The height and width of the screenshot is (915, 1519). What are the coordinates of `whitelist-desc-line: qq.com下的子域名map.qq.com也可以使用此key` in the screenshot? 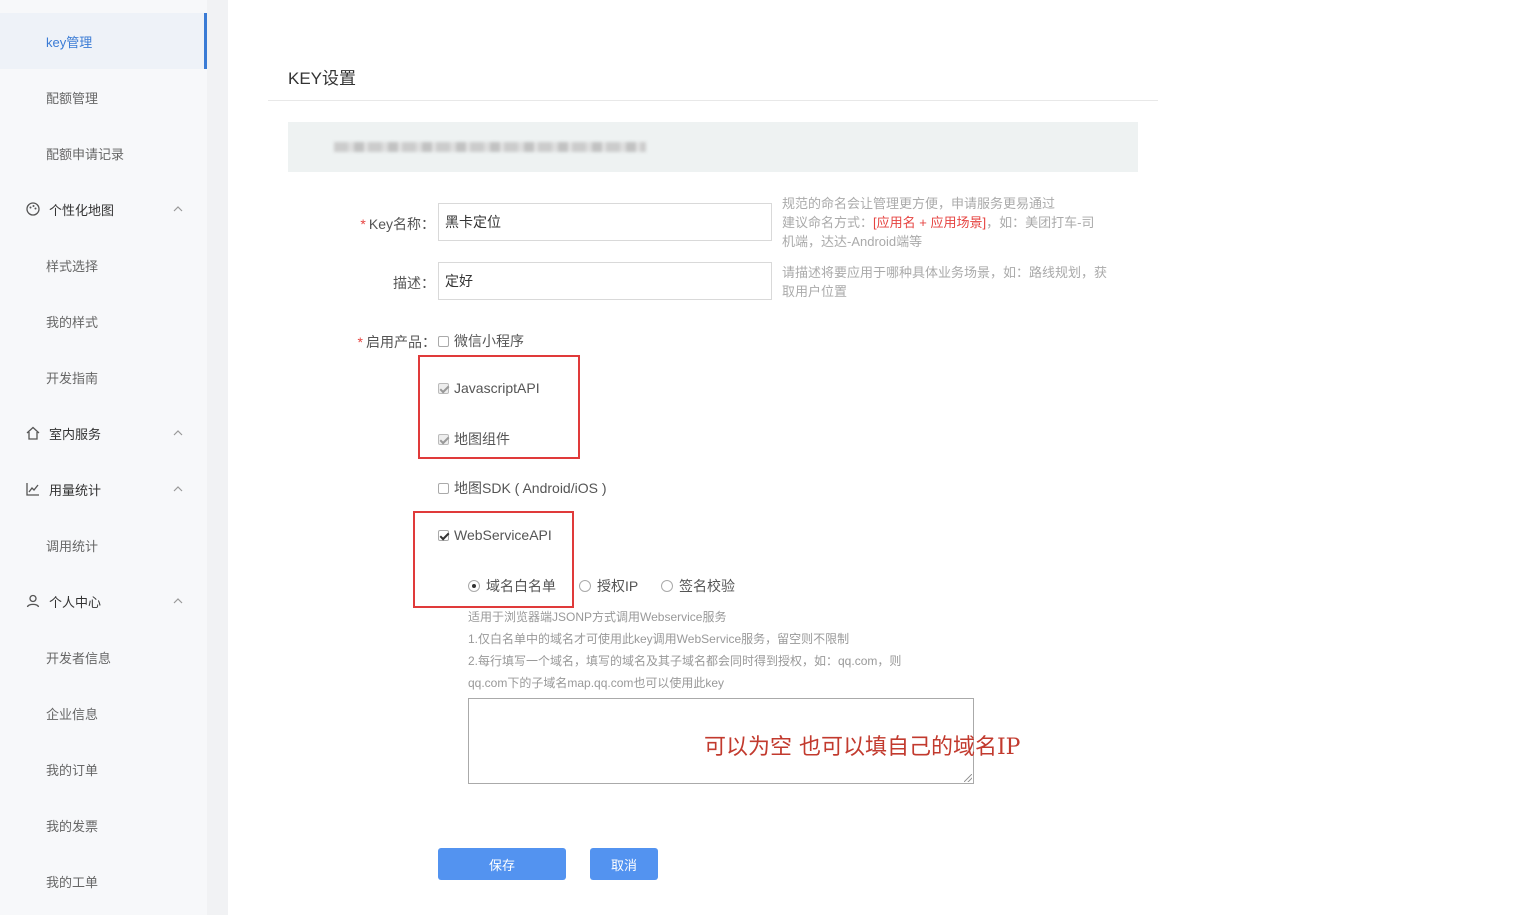 It's located at (596, 683).